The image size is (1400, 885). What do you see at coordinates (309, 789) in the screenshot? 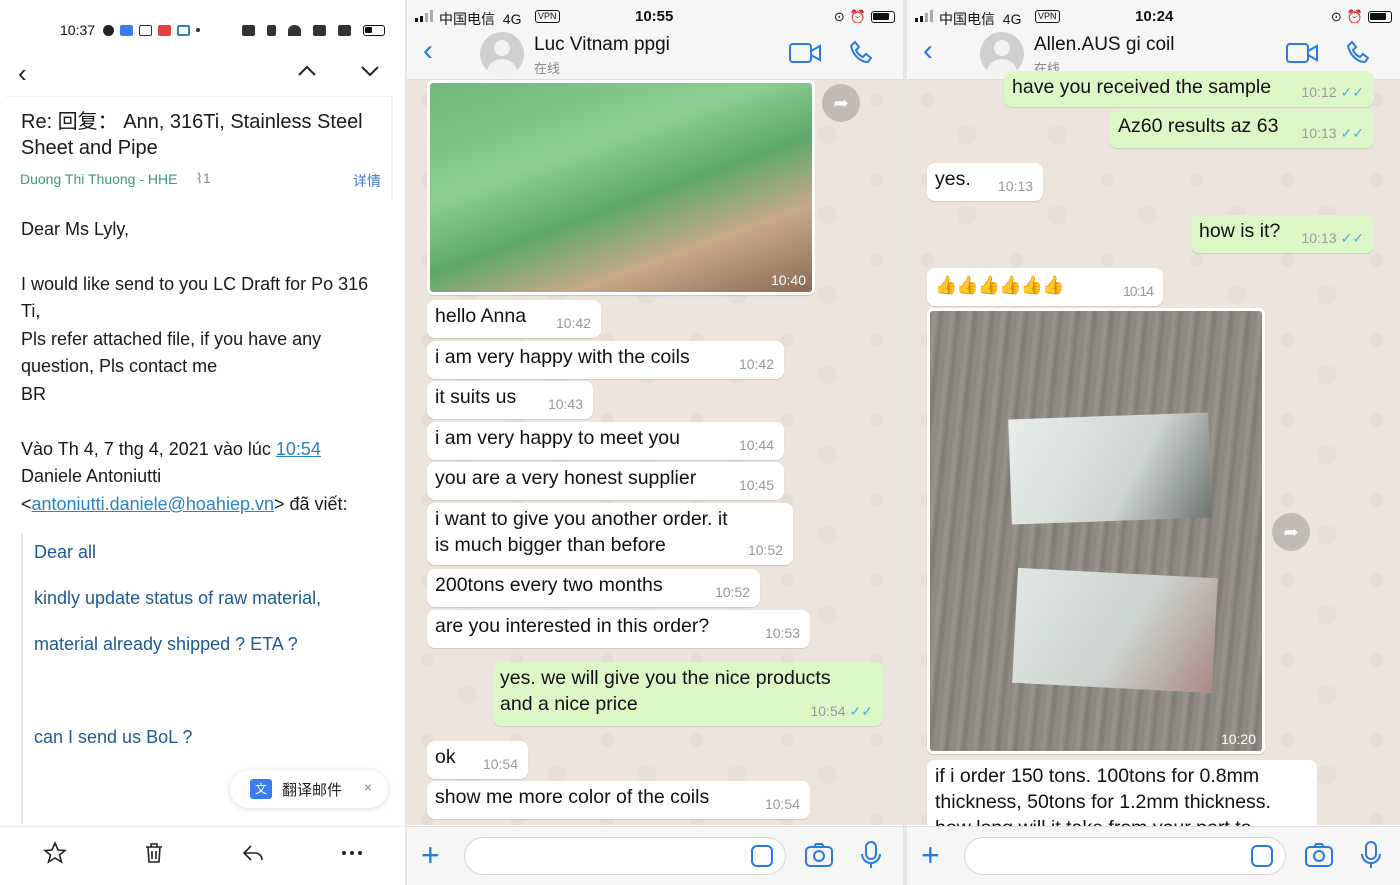
I see `translate-email-button: 文 翻译邮件 ×` at bounding box center [309, 789].